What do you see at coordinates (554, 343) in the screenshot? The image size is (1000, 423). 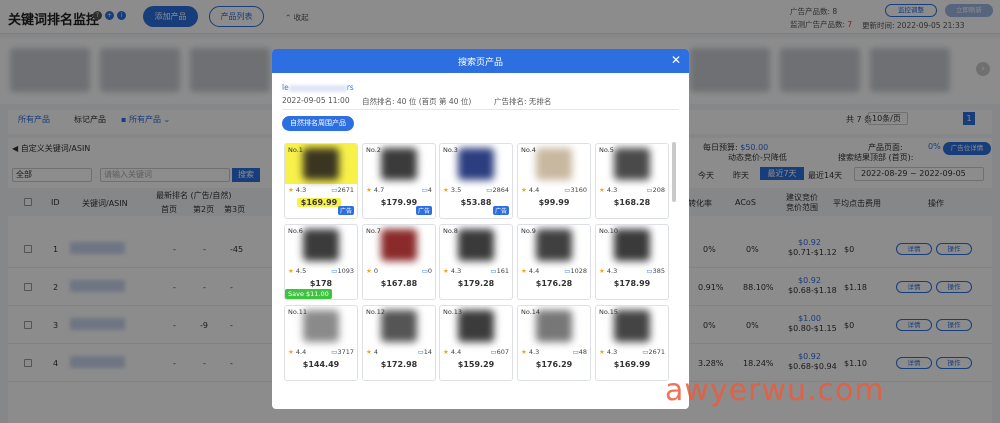 I see `product-card: No.14 ★ 4.3 ▭48 $176.29` at bounding box center [554, 343].